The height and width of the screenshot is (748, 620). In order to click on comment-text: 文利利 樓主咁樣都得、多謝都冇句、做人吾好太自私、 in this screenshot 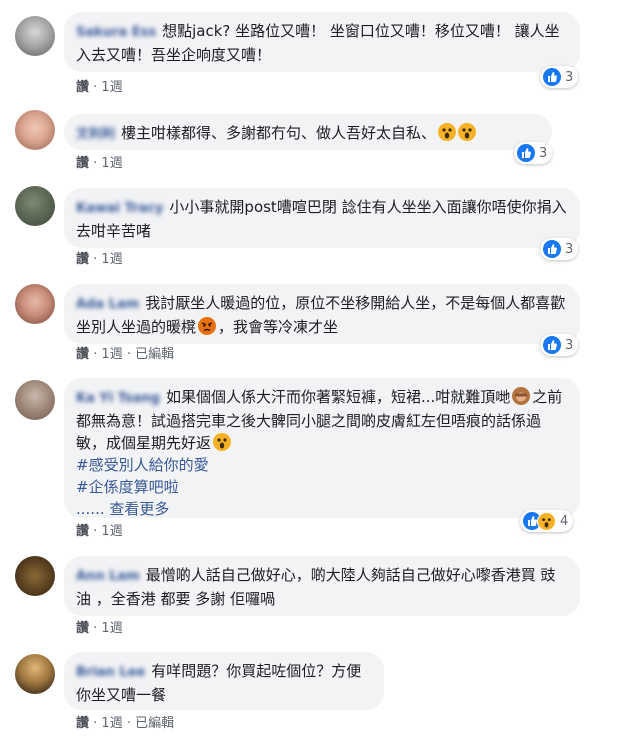, I will do `click(308, 134)`.